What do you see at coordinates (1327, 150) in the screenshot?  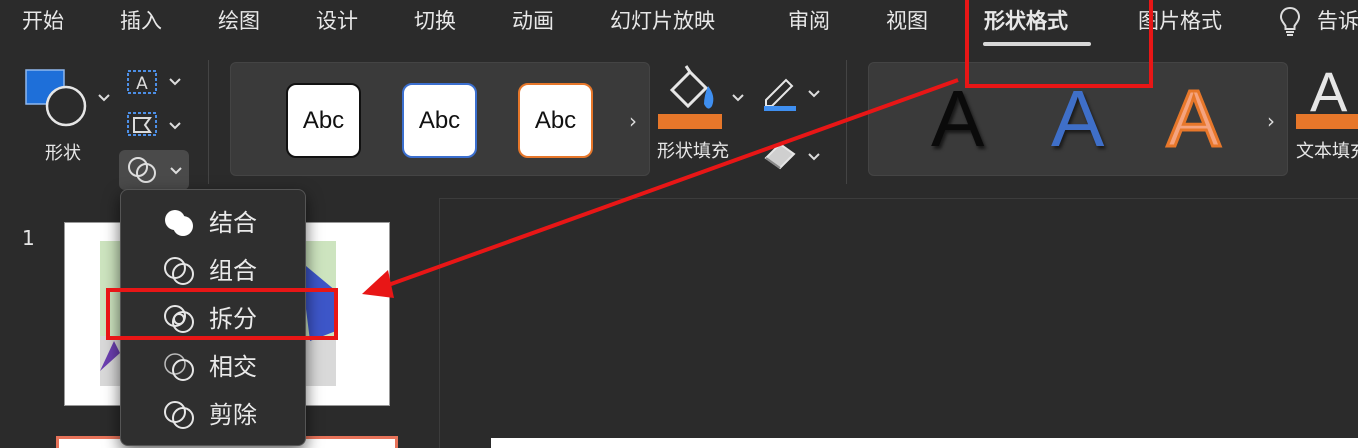 I see `text-fill-label: 文本填充` at bounding box center [1327, 150].